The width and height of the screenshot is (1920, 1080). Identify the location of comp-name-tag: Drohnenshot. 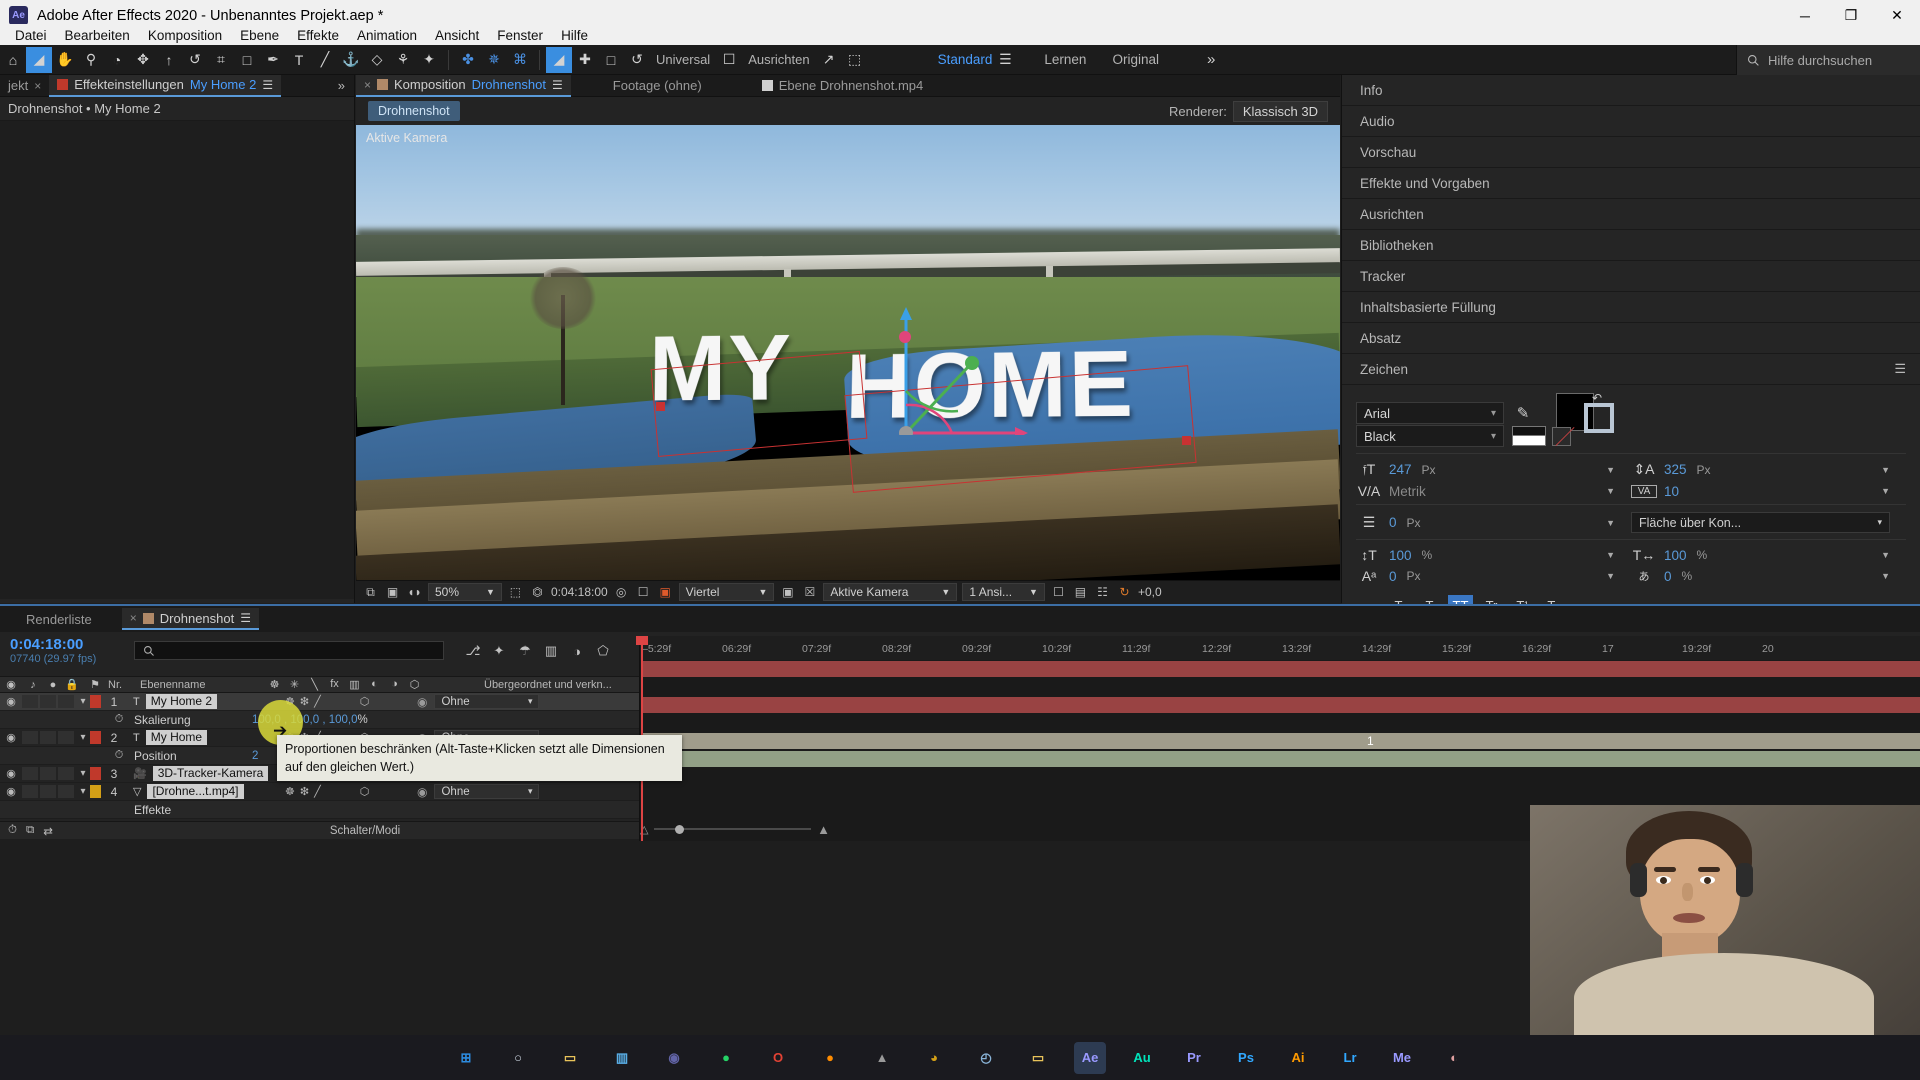
(414, 111).